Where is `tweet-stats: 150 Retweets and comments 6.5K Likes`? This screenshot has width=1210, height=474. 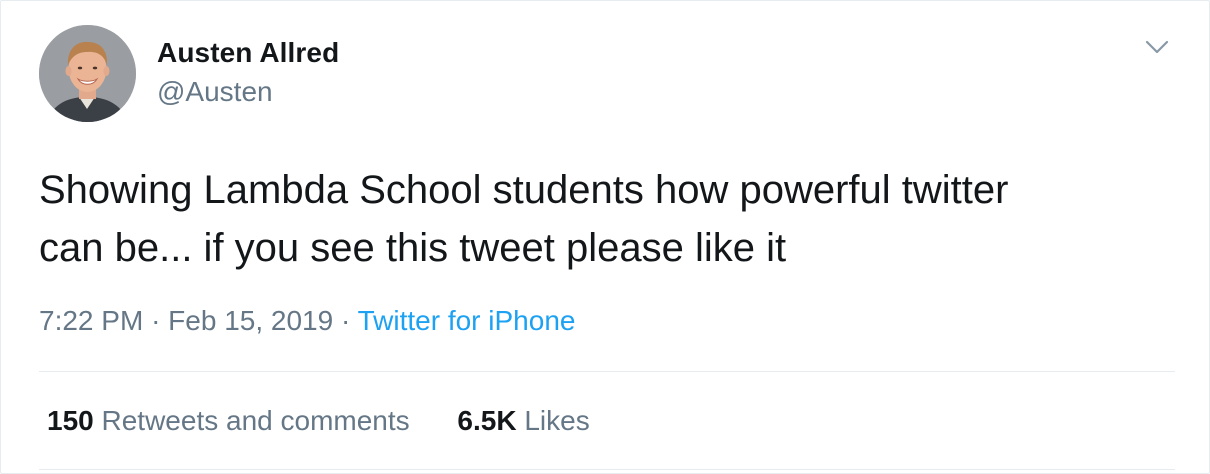
tweet-stats: 150 Retweets and comments 6.5K Likes is located at coordinates (318, 421).